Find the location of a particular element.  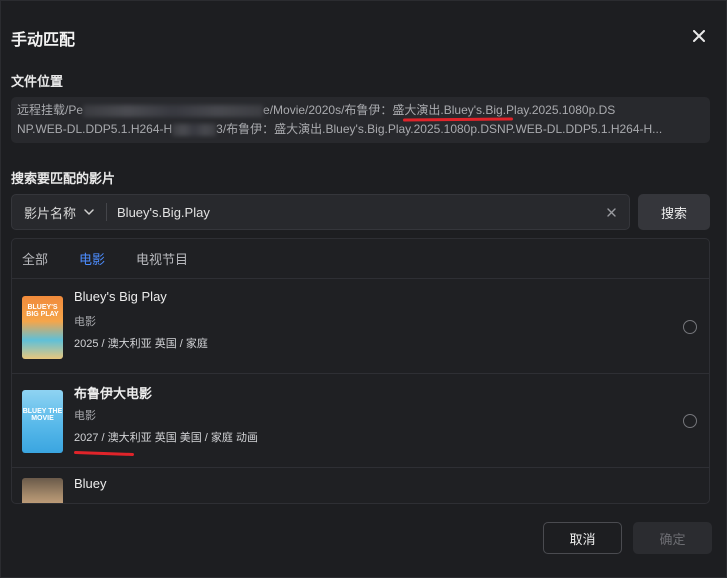

movie-poster: BLUEY'S BIG PLAY is located at coordinates (42, 327).